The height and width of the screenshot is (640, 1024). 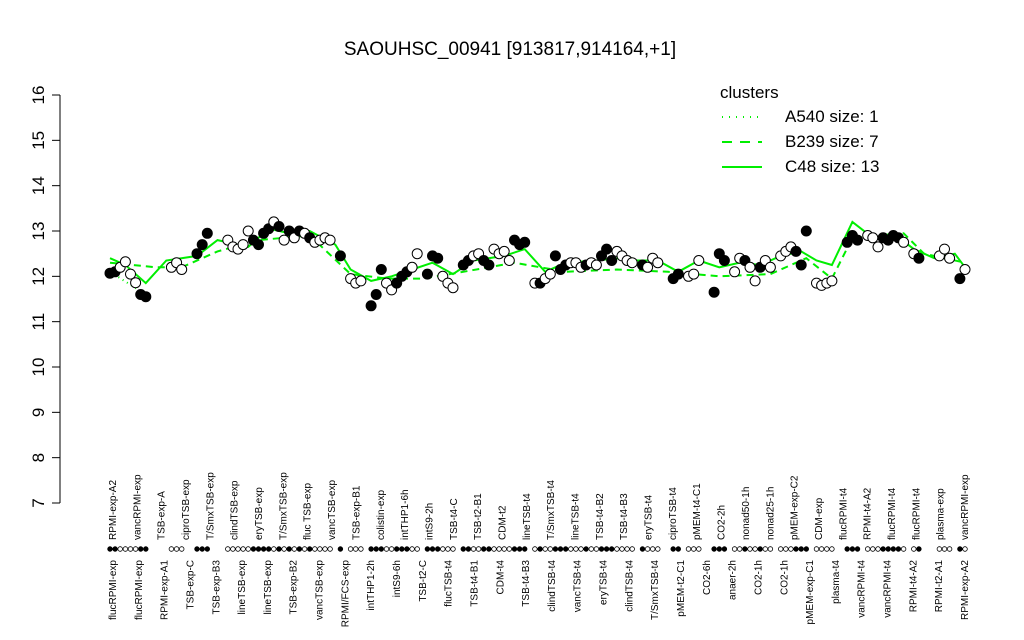 I want to click on x-tick-label: lineTSB-exp, so click(x=242, y=587).